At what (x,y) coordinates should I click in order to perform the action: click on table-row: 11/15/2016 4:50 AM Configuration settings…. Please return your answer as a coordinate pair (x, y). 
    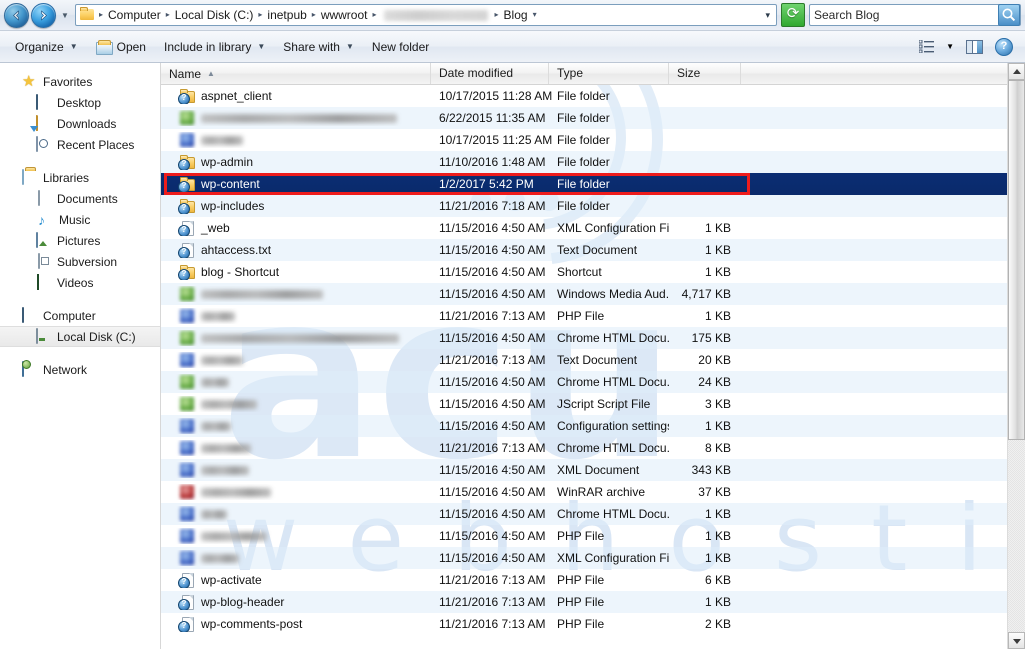
    Looking at the image, I should click on (584, 426).